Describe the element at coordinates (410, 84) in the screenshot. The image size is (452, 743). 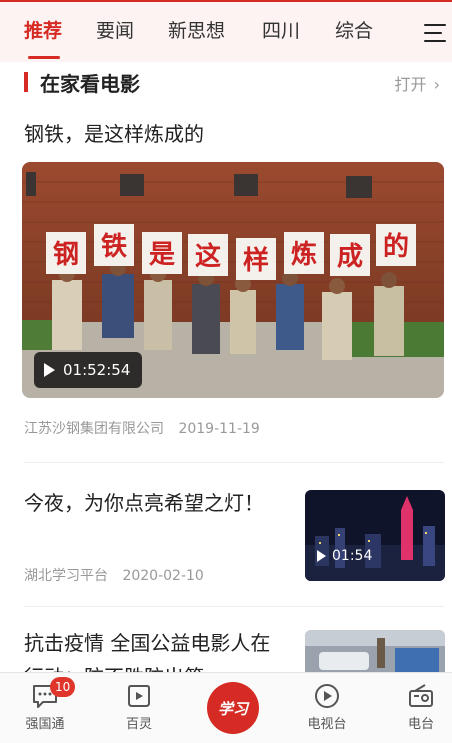
I see `open-link-label: 打开` at that location.